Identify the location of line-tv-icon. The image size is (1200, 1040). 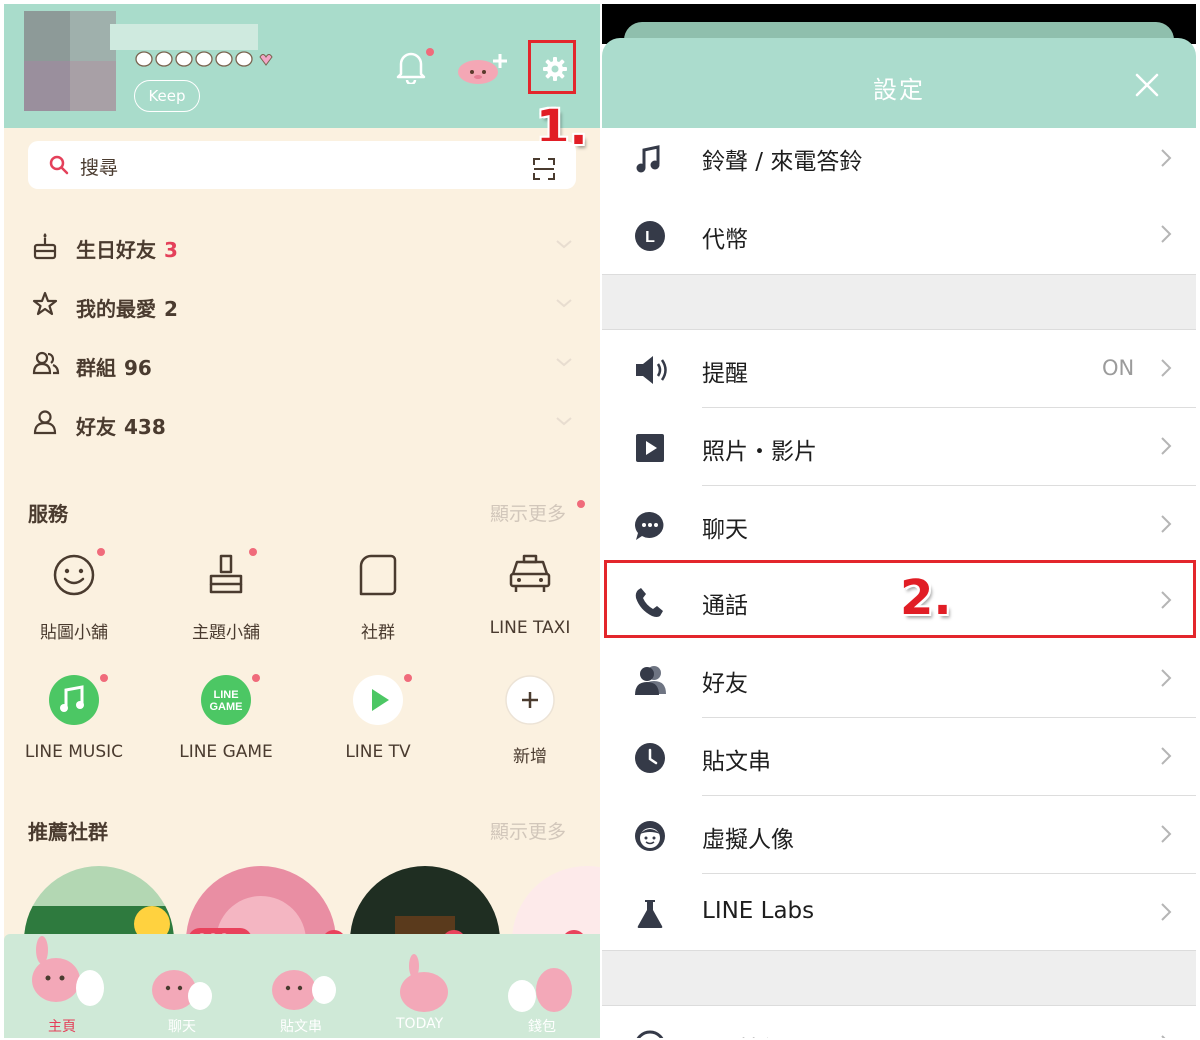
(378, 700).